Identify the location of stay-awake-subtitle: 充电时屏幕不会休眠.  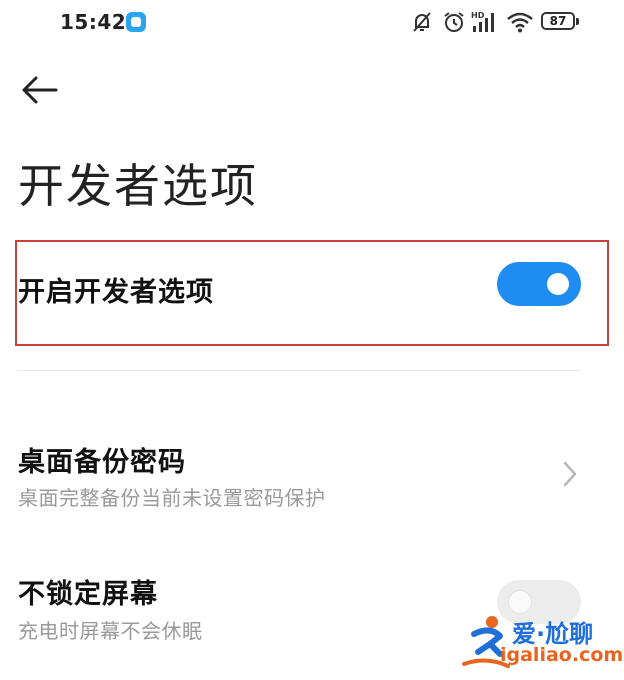
(110, 631).